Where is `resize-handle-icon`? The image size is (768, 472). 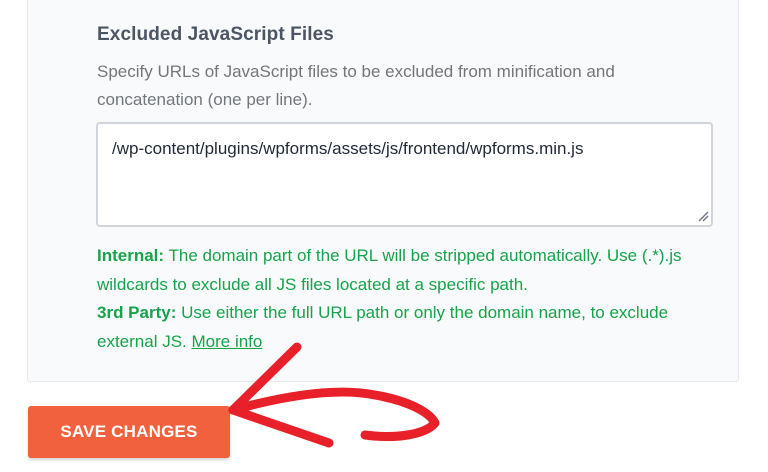
resize-handle-icon is located at coordinates (703, 216).